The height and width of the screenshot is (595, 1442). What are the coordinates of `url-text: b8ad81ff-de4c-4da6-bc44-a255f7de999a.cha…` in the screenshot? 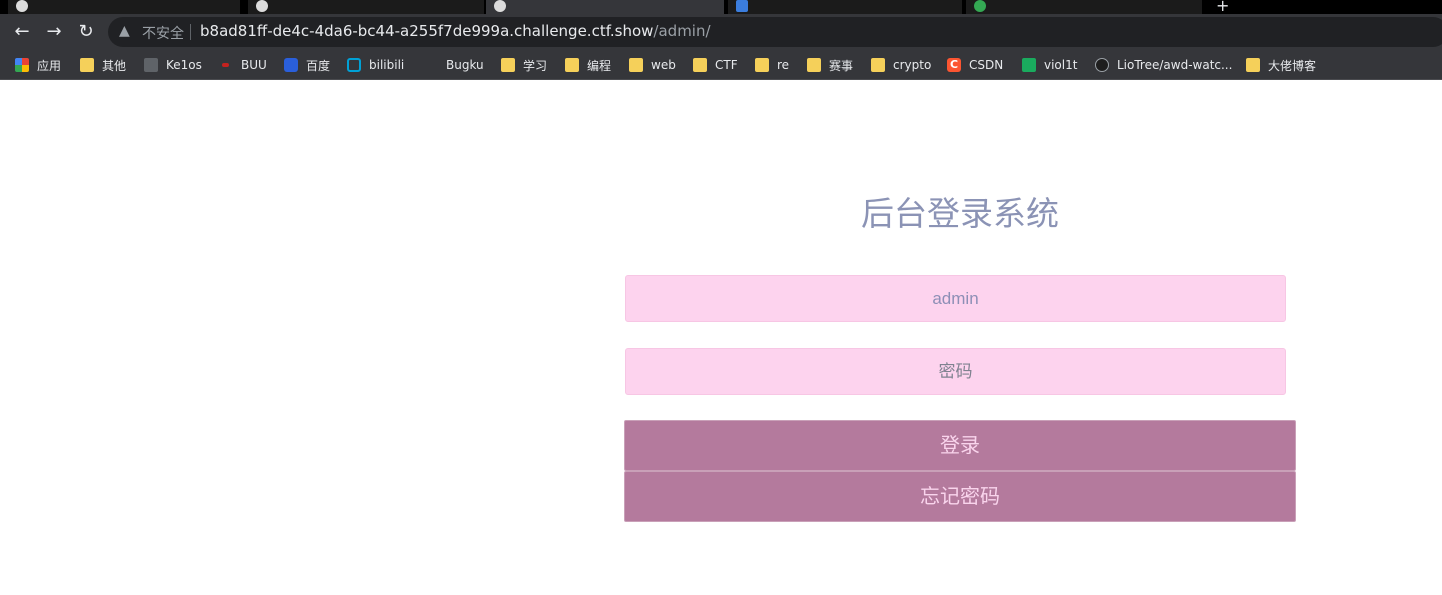 It's located at (455, 31).